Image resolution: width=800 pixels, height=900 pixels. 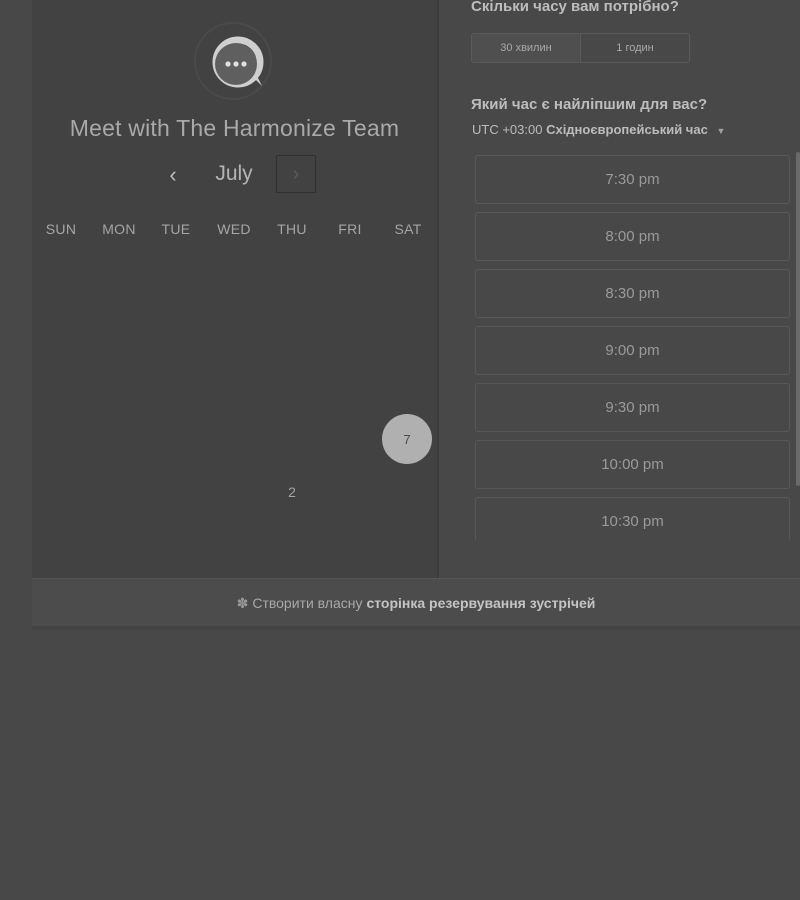 What do you see at coordinates (798, 319) in the screenshot?
I see `time-slots-scrollbar` at bounding box center [798, 319].